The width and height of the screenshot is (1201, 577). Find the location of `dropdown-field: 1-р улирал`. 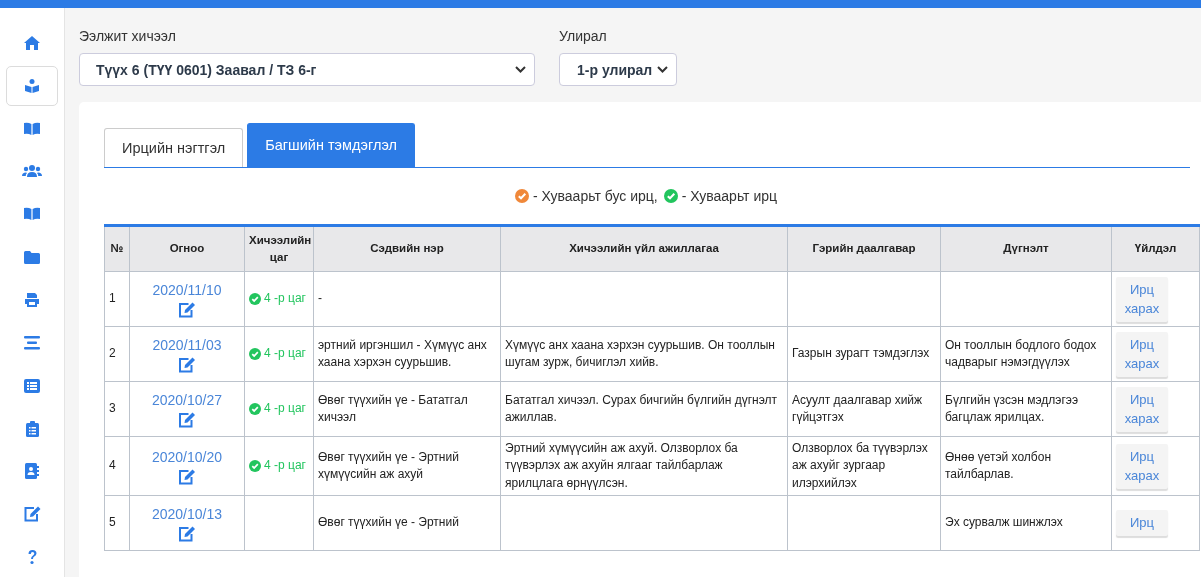

dropdown-field: 1-р улирал is located at coordinates (618, 69).